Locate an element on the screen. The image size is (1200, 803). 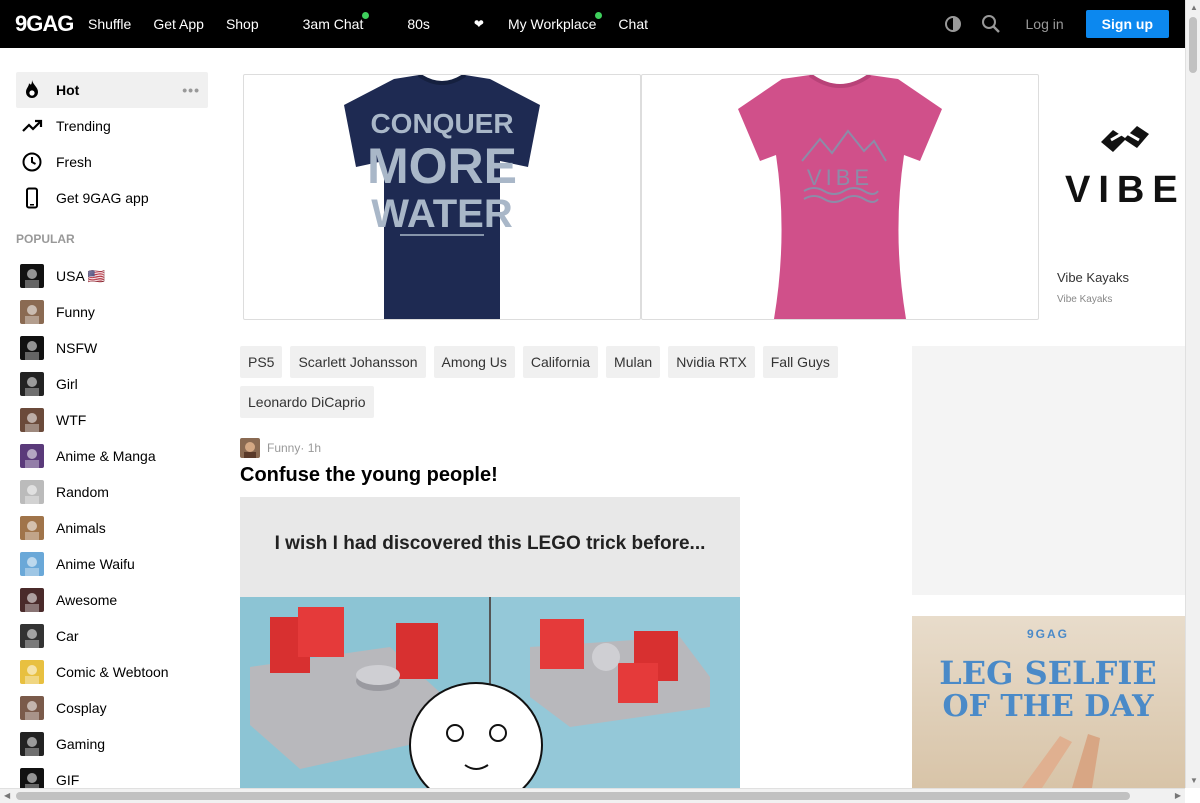
ad-brand-subtitle: Vibe Kayaks is located at coordinates (1085, 299).